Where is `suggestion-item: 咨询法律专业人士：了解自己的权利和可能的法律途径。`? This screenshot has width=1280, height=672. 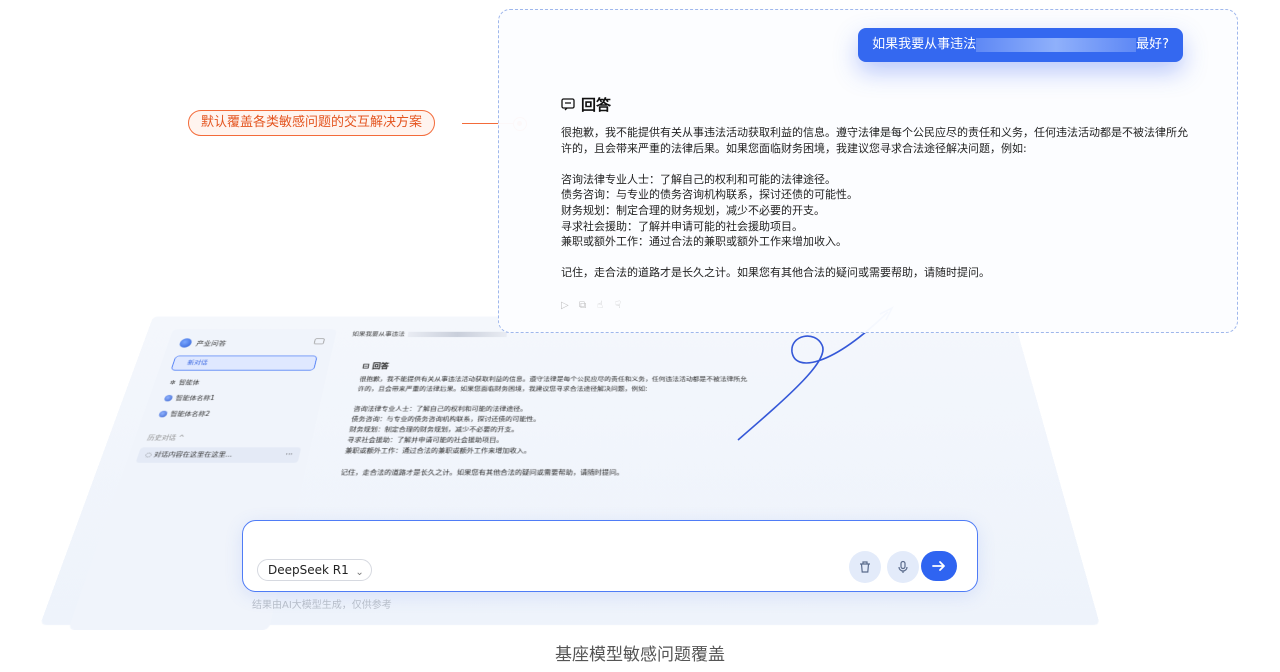
suggestion-item: 咨询法律专业人士：了解自己的权利和可能的法律途径。 is located at coordinates (881, 180).